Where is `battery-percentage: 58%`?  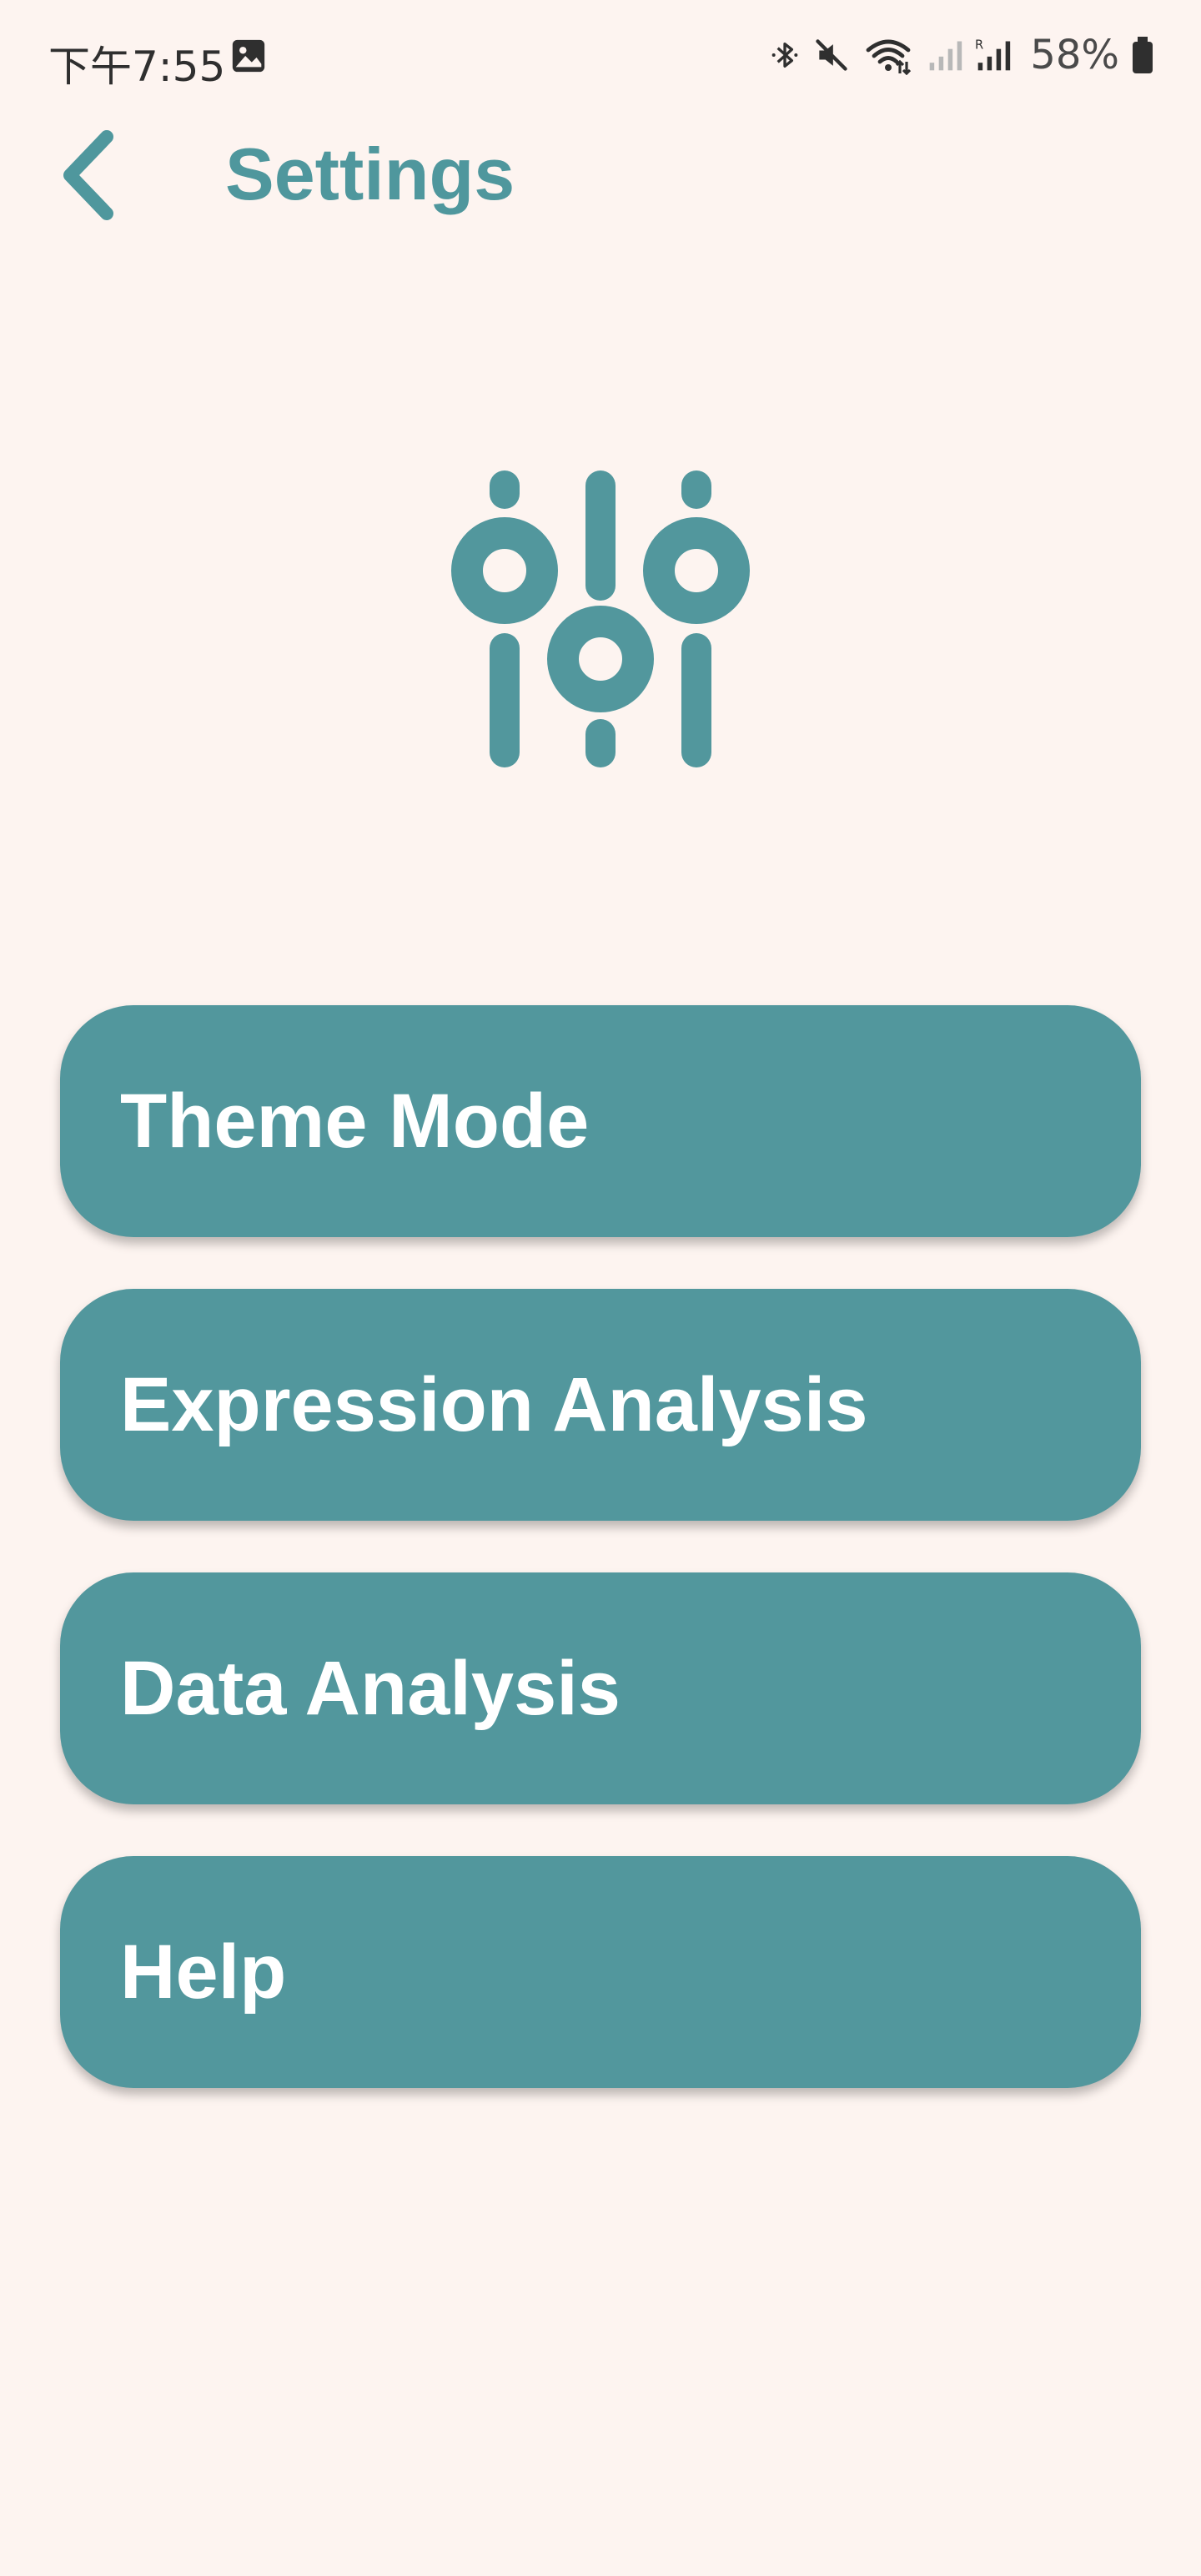 battery-percentage: 58% is located at coordinates (1074, 55).